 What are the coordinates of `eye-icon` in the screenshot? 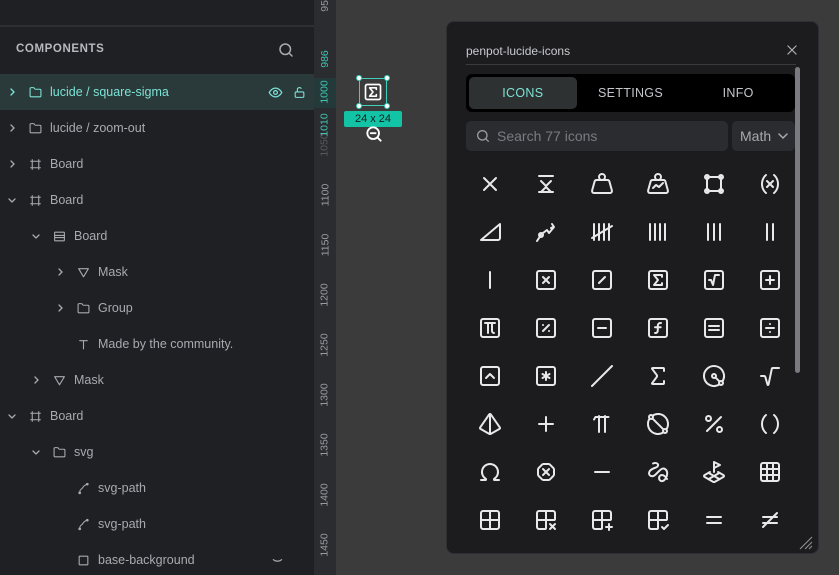 It's located at (275, 92).